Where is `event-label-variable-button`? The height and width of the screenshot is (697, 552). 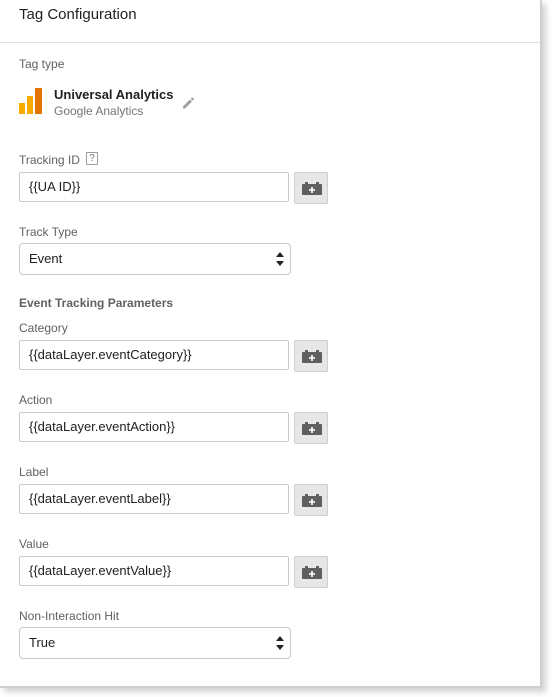
event-label-variable-button is located at coordinates (311, 500).